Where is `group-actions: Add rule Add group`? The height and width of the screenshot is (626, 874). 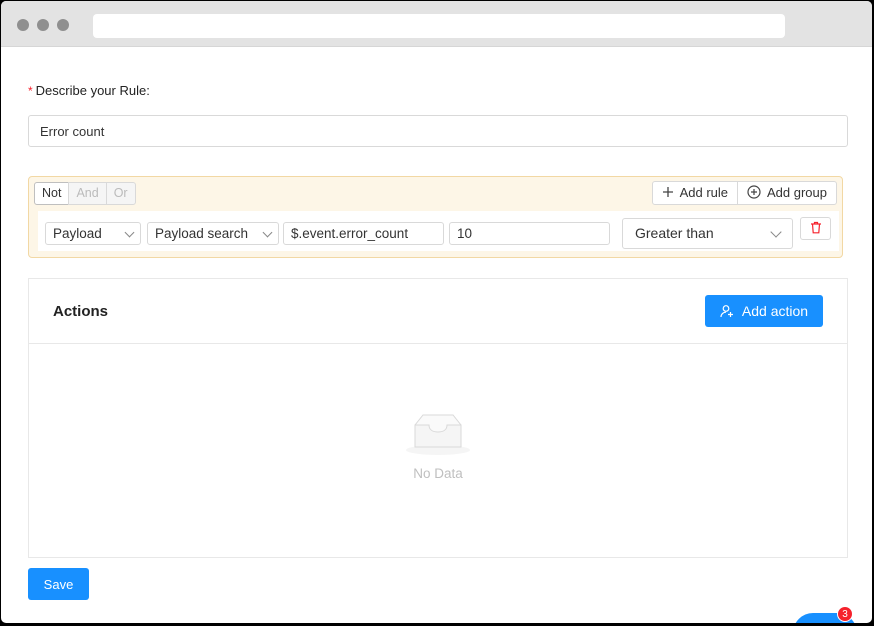
group-actions: Add rule Add group is located at coordinates (744, 193).